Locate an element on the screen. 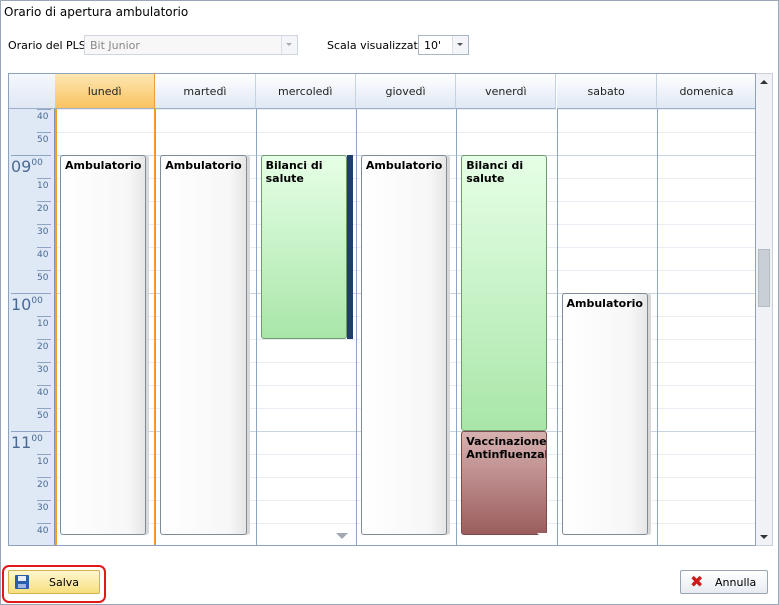  appointment-title: Vaccinazione Antinfluenzale is located at coordinates (507, 448).